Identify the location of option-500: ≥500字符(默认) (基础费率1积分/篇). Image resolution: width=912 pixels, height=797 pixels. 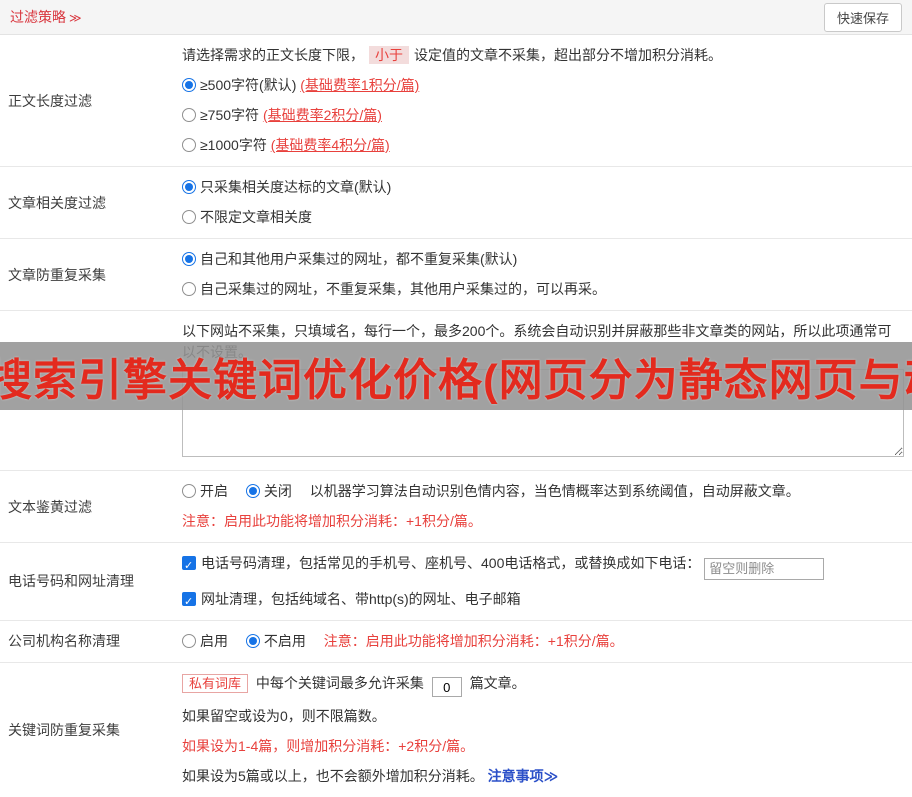
(543, 85).